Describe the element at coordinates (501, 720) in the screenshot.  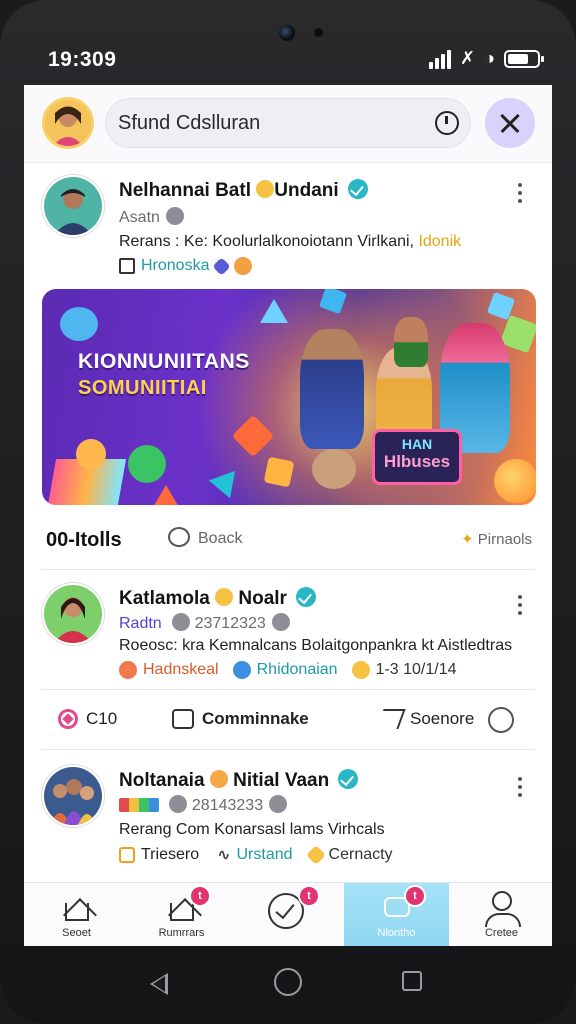
I see `bookmark-icon` at that location.